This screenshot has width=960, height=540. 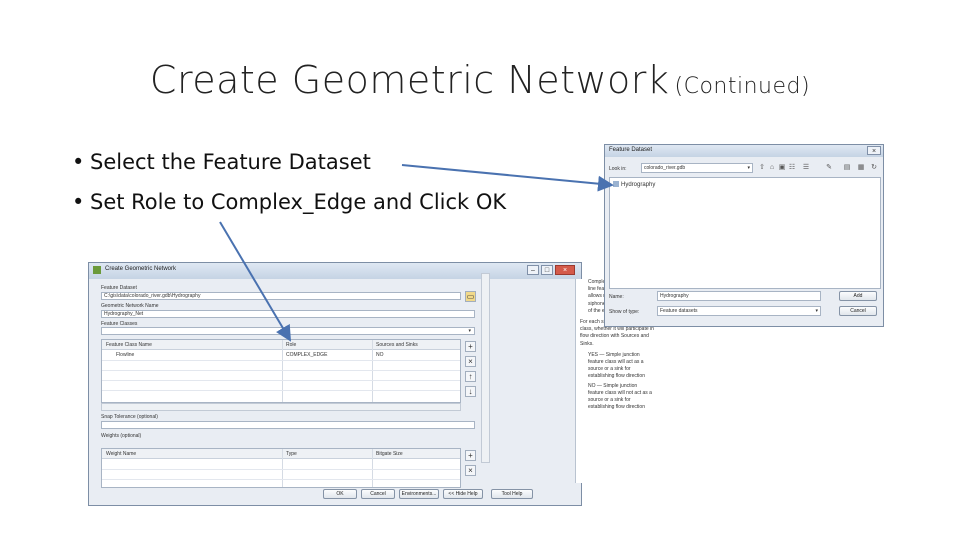 I want to click on callout-arrows, so click(x=416, y=253).